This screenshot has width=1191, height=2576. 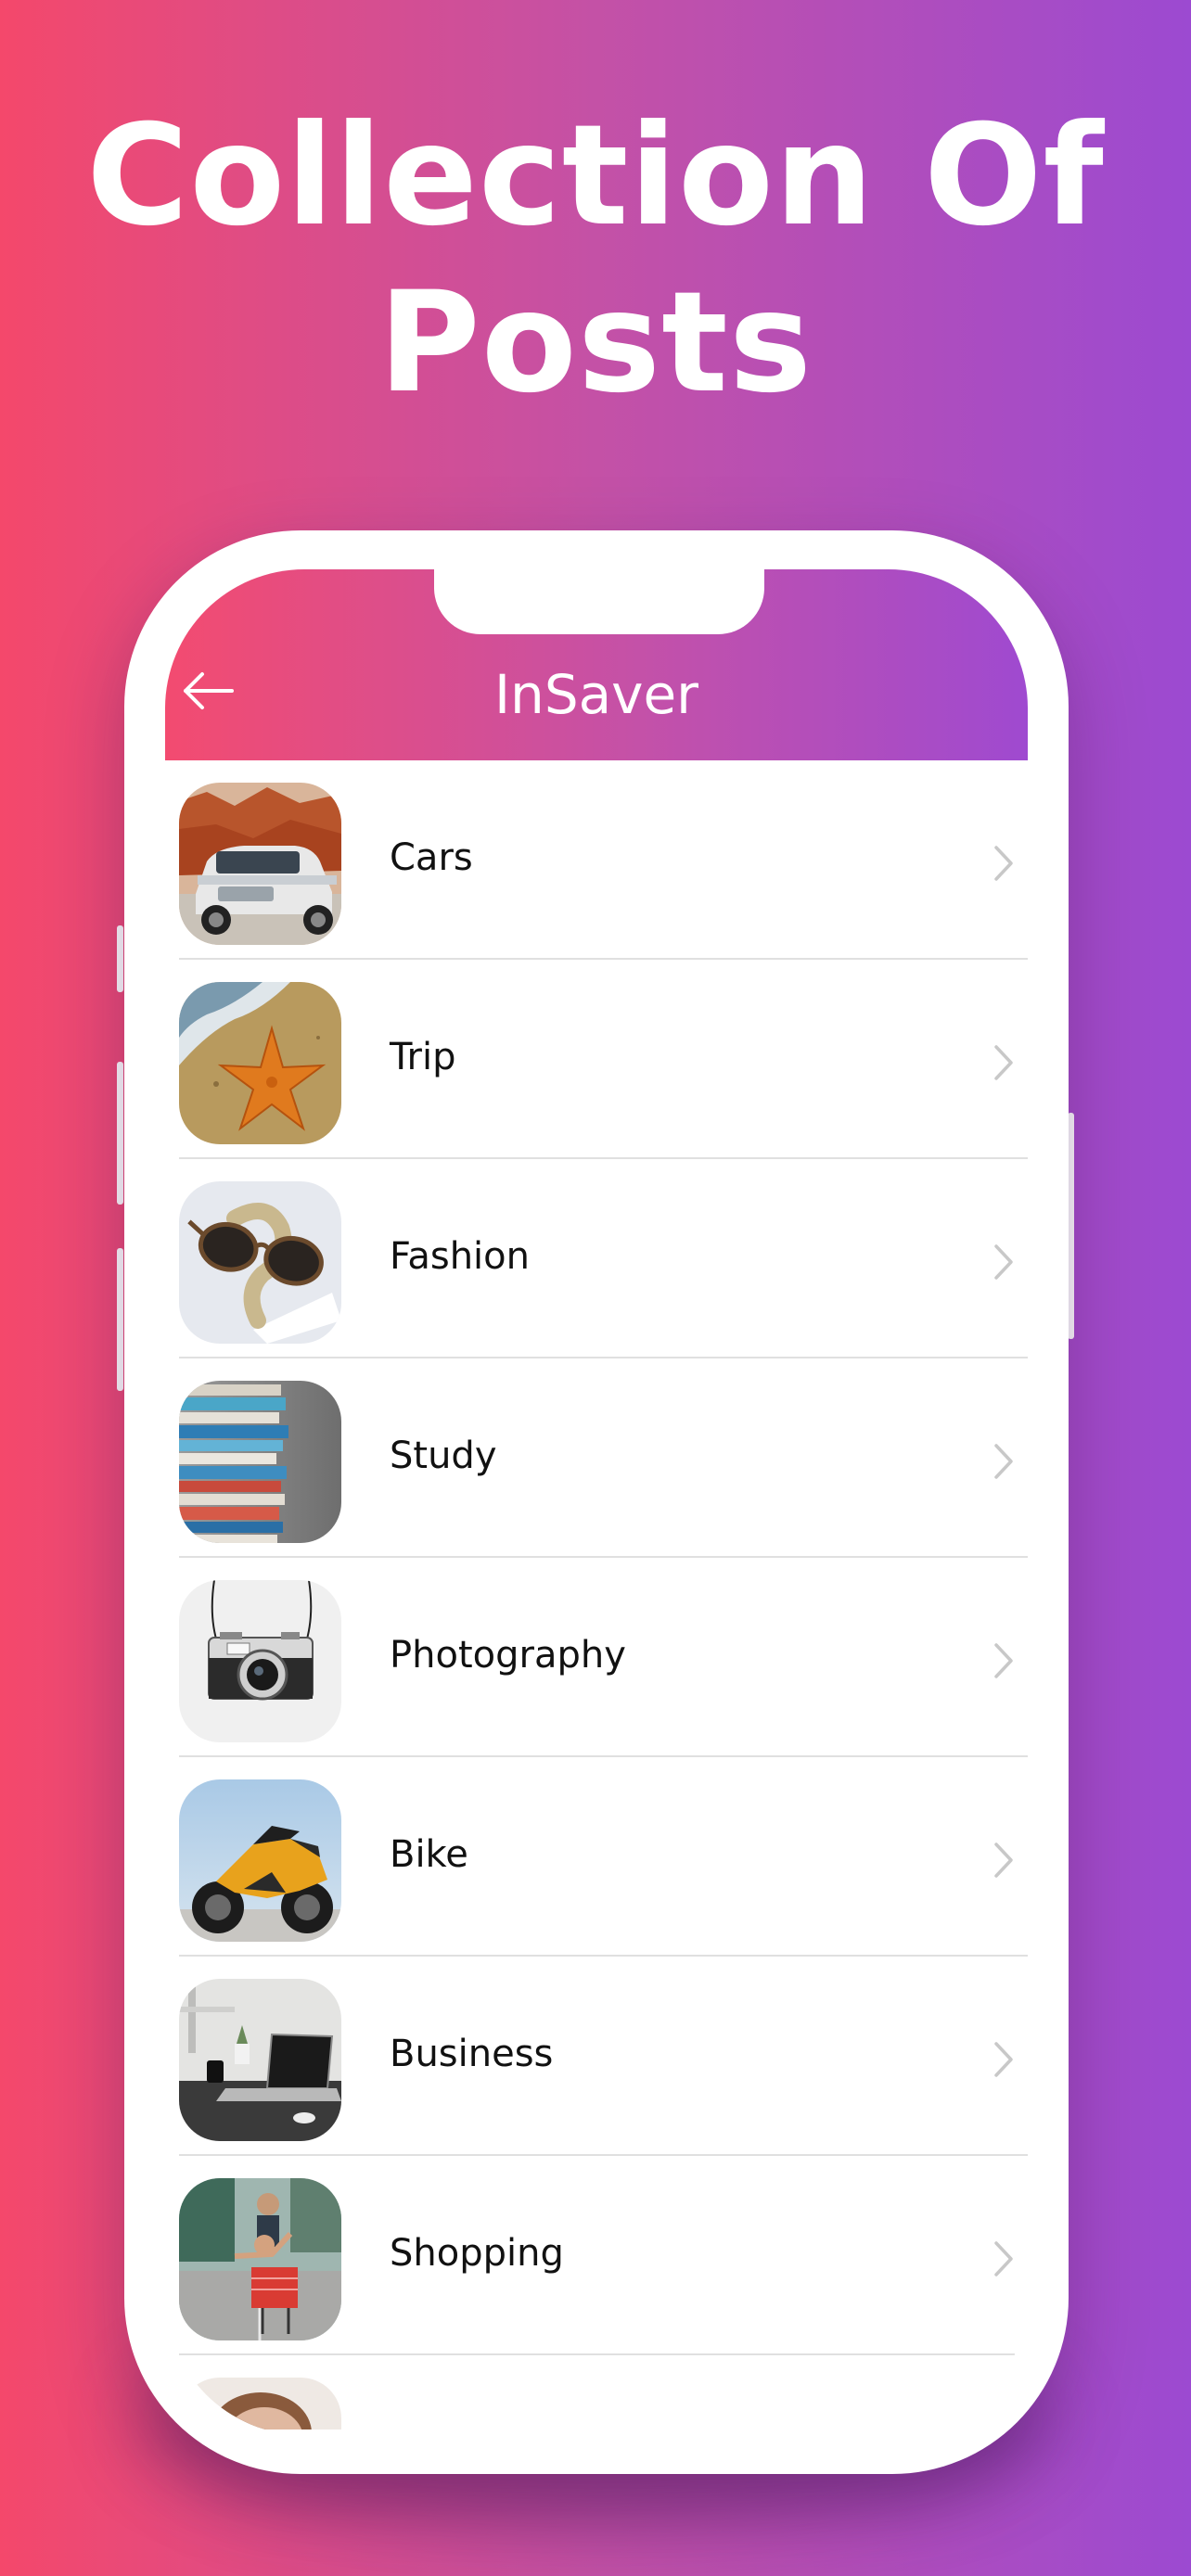 I want to click on promo-title-line-2: Posts, so click(x=595, y=343).